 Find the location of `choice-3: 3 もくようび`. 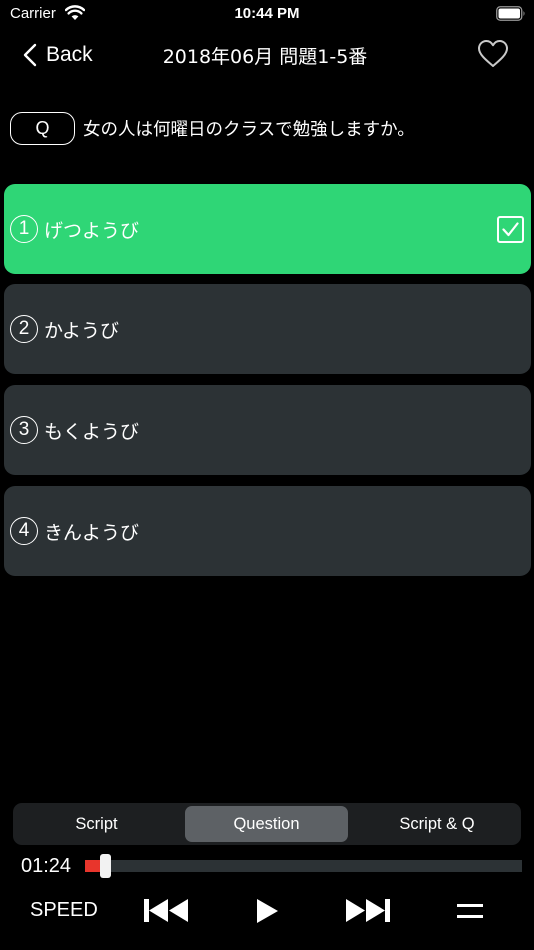

choice-3: 3 もくようび is located at coordinates (267, 430).